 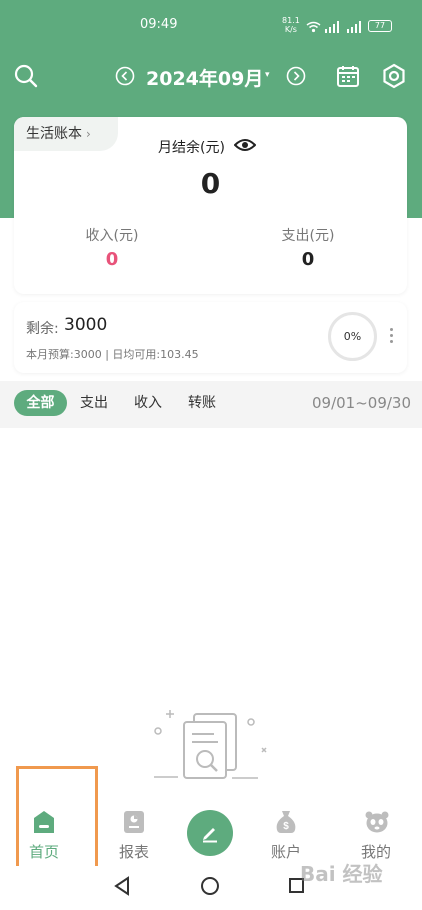 I want to click on date-range: 09/01~09/30, so click(x=361, y=403).